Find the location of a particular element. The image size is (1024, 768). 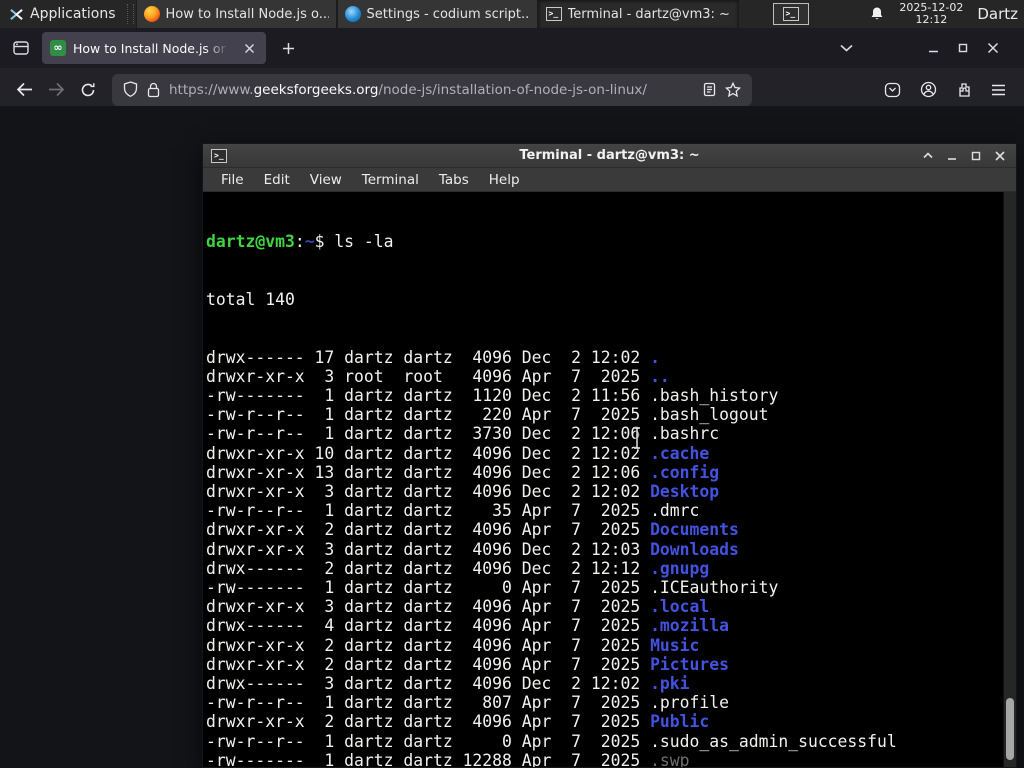

file-name: .ICEauthority is located at coordinates (714, 588).